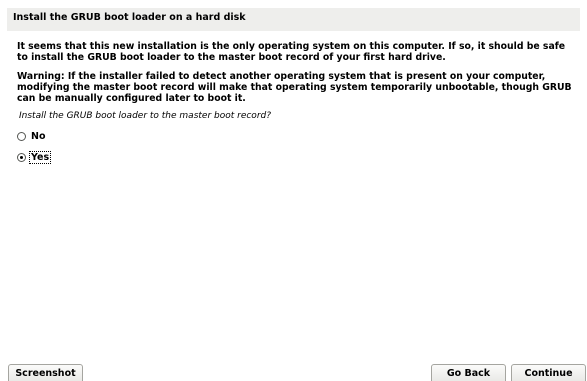  I want to click on radio-yes, so click(21, 157).